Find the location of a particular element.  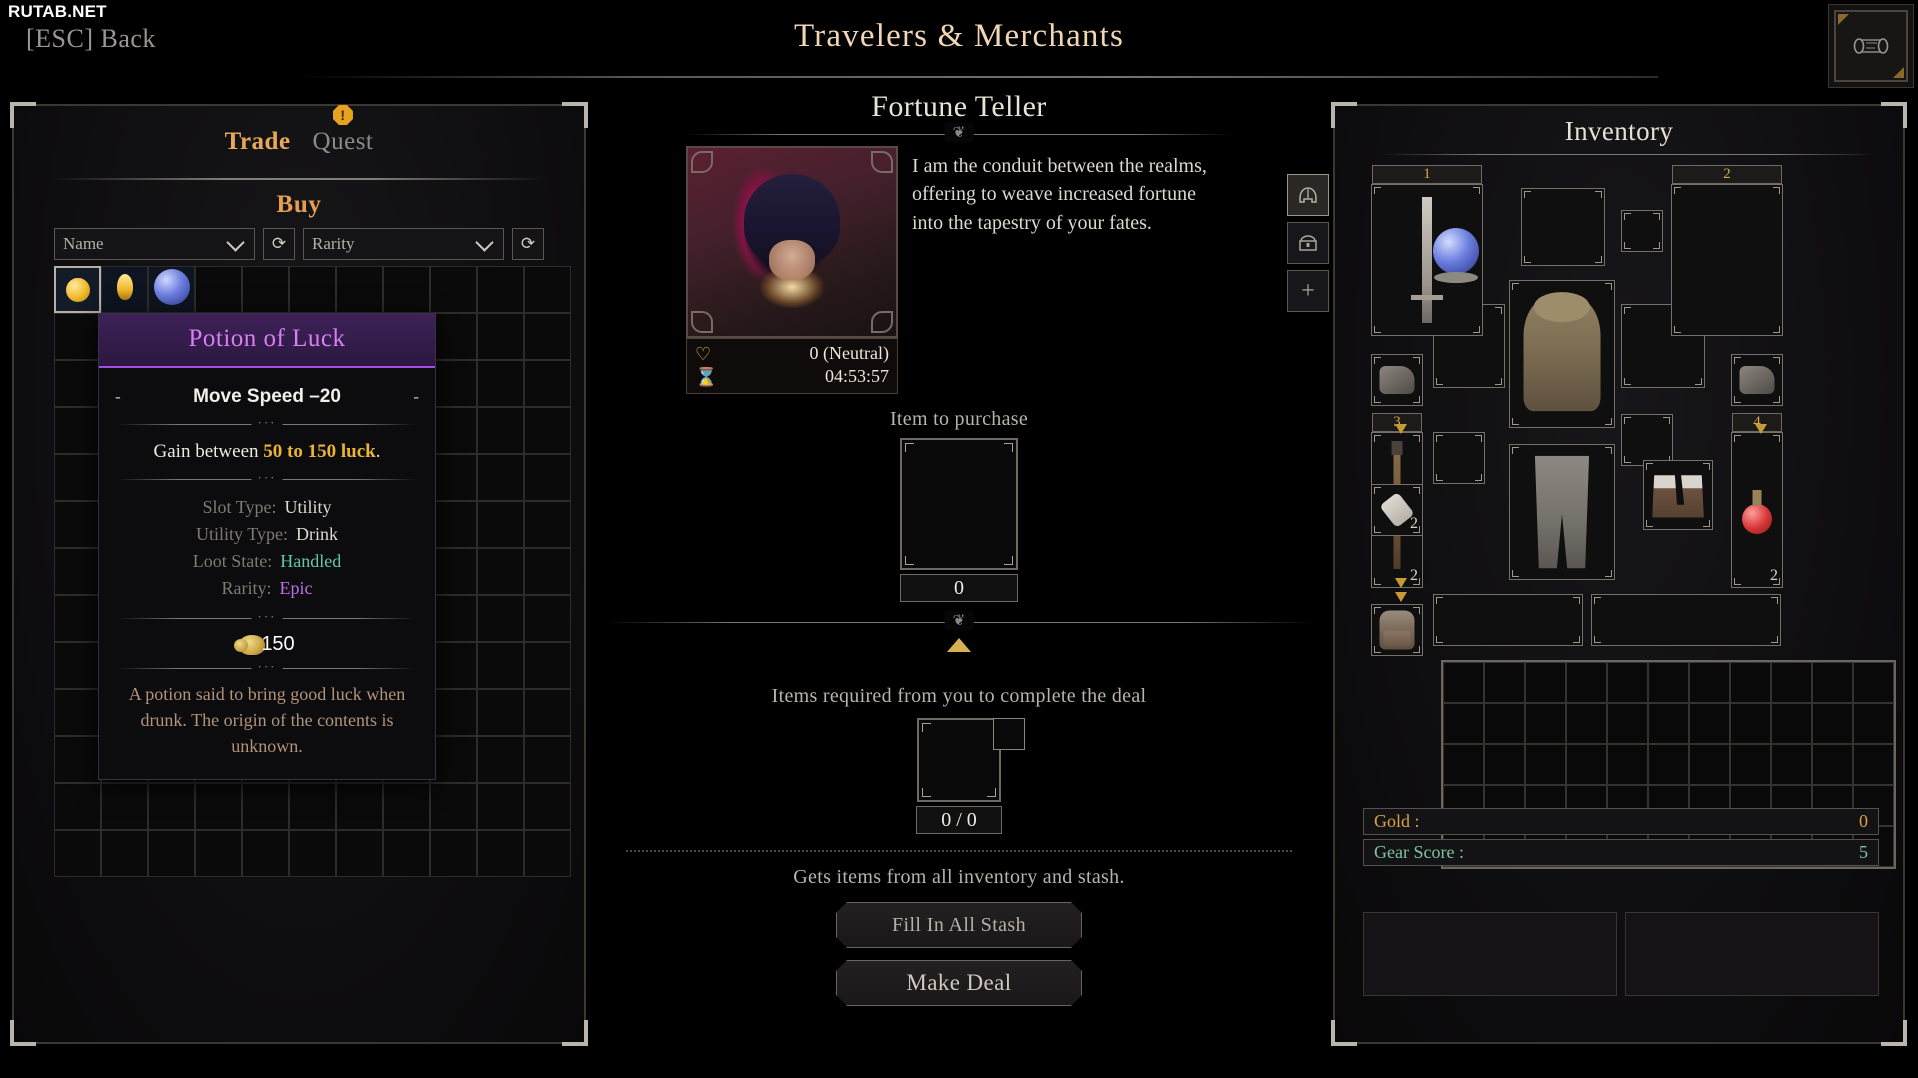

sort-dropdown-rarity: Rarity is located at coordinates (403, 244).